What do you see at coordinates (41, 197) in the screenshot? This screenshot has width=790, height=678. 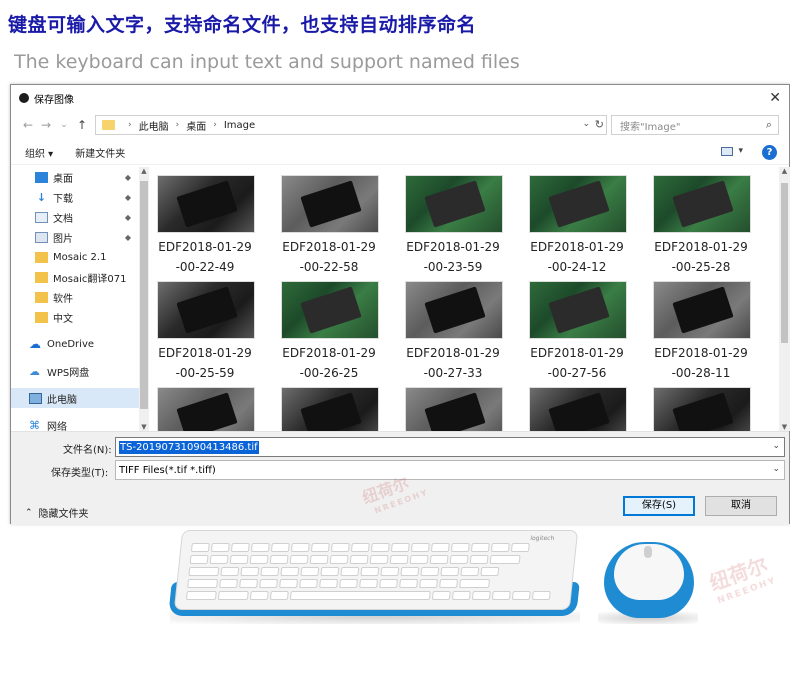 I see `download-icon: ↓` at bounding box center [41, 197].